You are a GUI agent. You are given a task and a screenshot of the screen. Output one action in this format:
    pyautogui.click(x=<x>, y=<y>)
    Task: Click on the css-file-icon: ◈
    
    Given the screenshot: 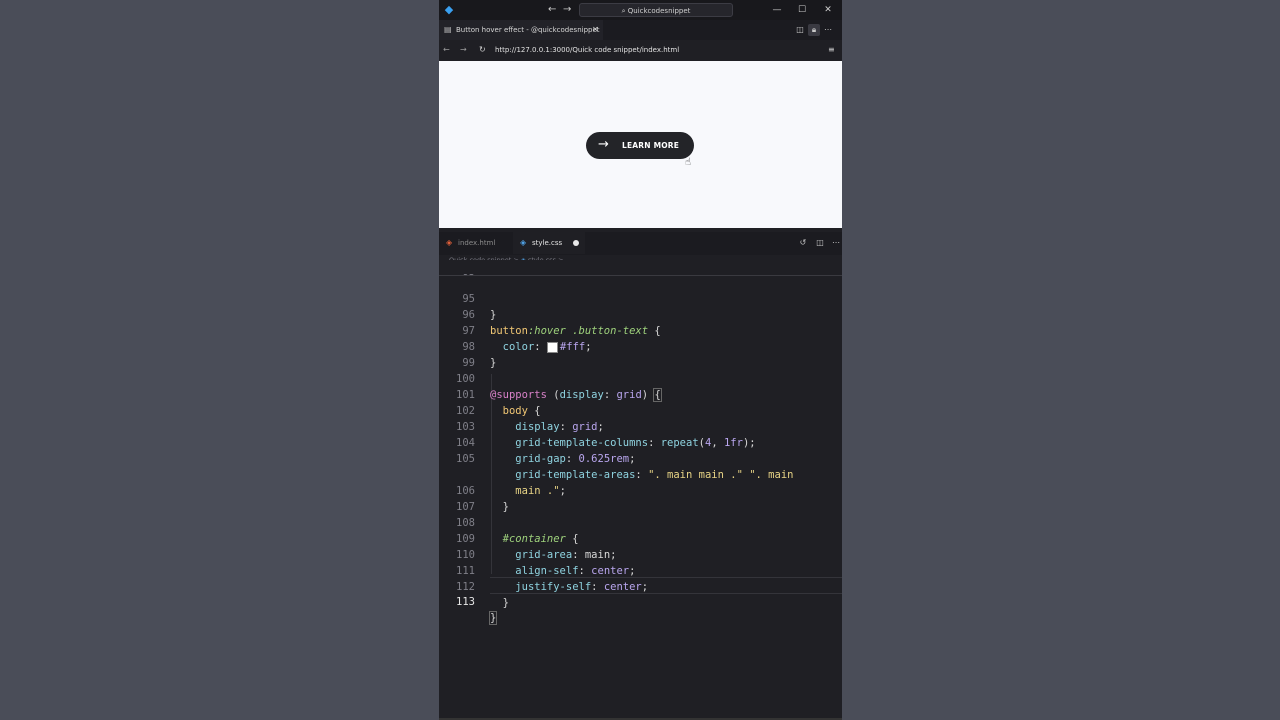 What is the action you would take?
    pyautogui.click(x=523, y=242)
    